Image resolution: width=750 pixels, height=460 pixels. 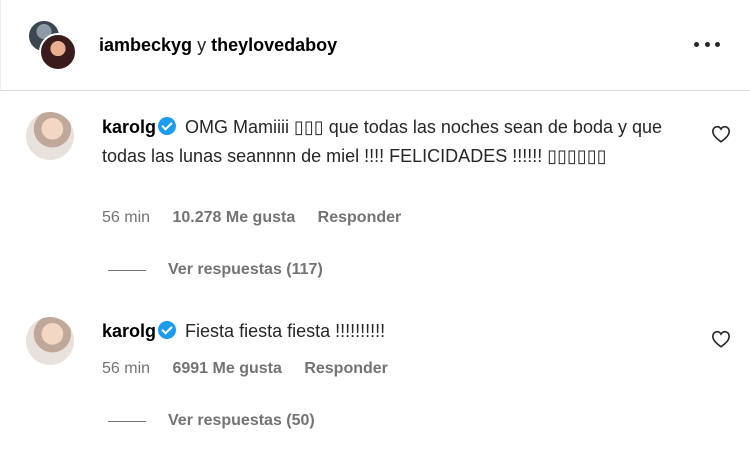 I want to click on like-count: 10.278 Me gusta, so click(x=233, y=217).